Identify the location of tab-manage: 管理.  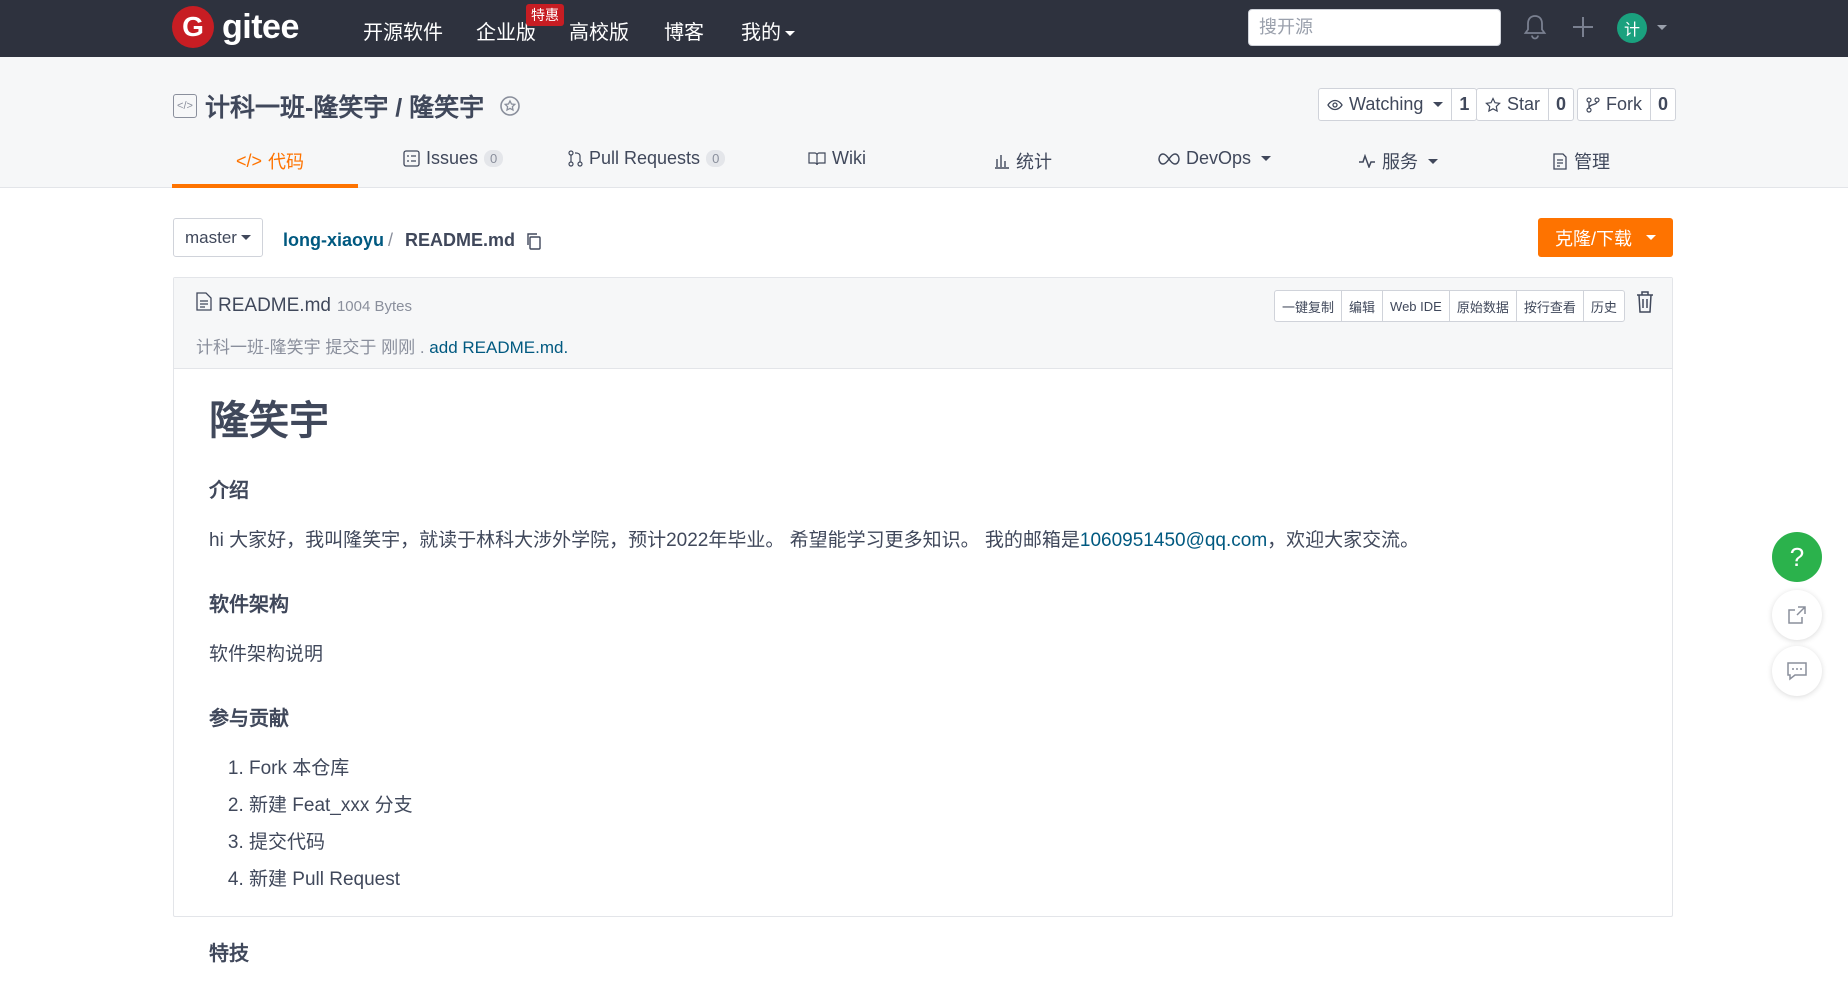
(1581, 161).